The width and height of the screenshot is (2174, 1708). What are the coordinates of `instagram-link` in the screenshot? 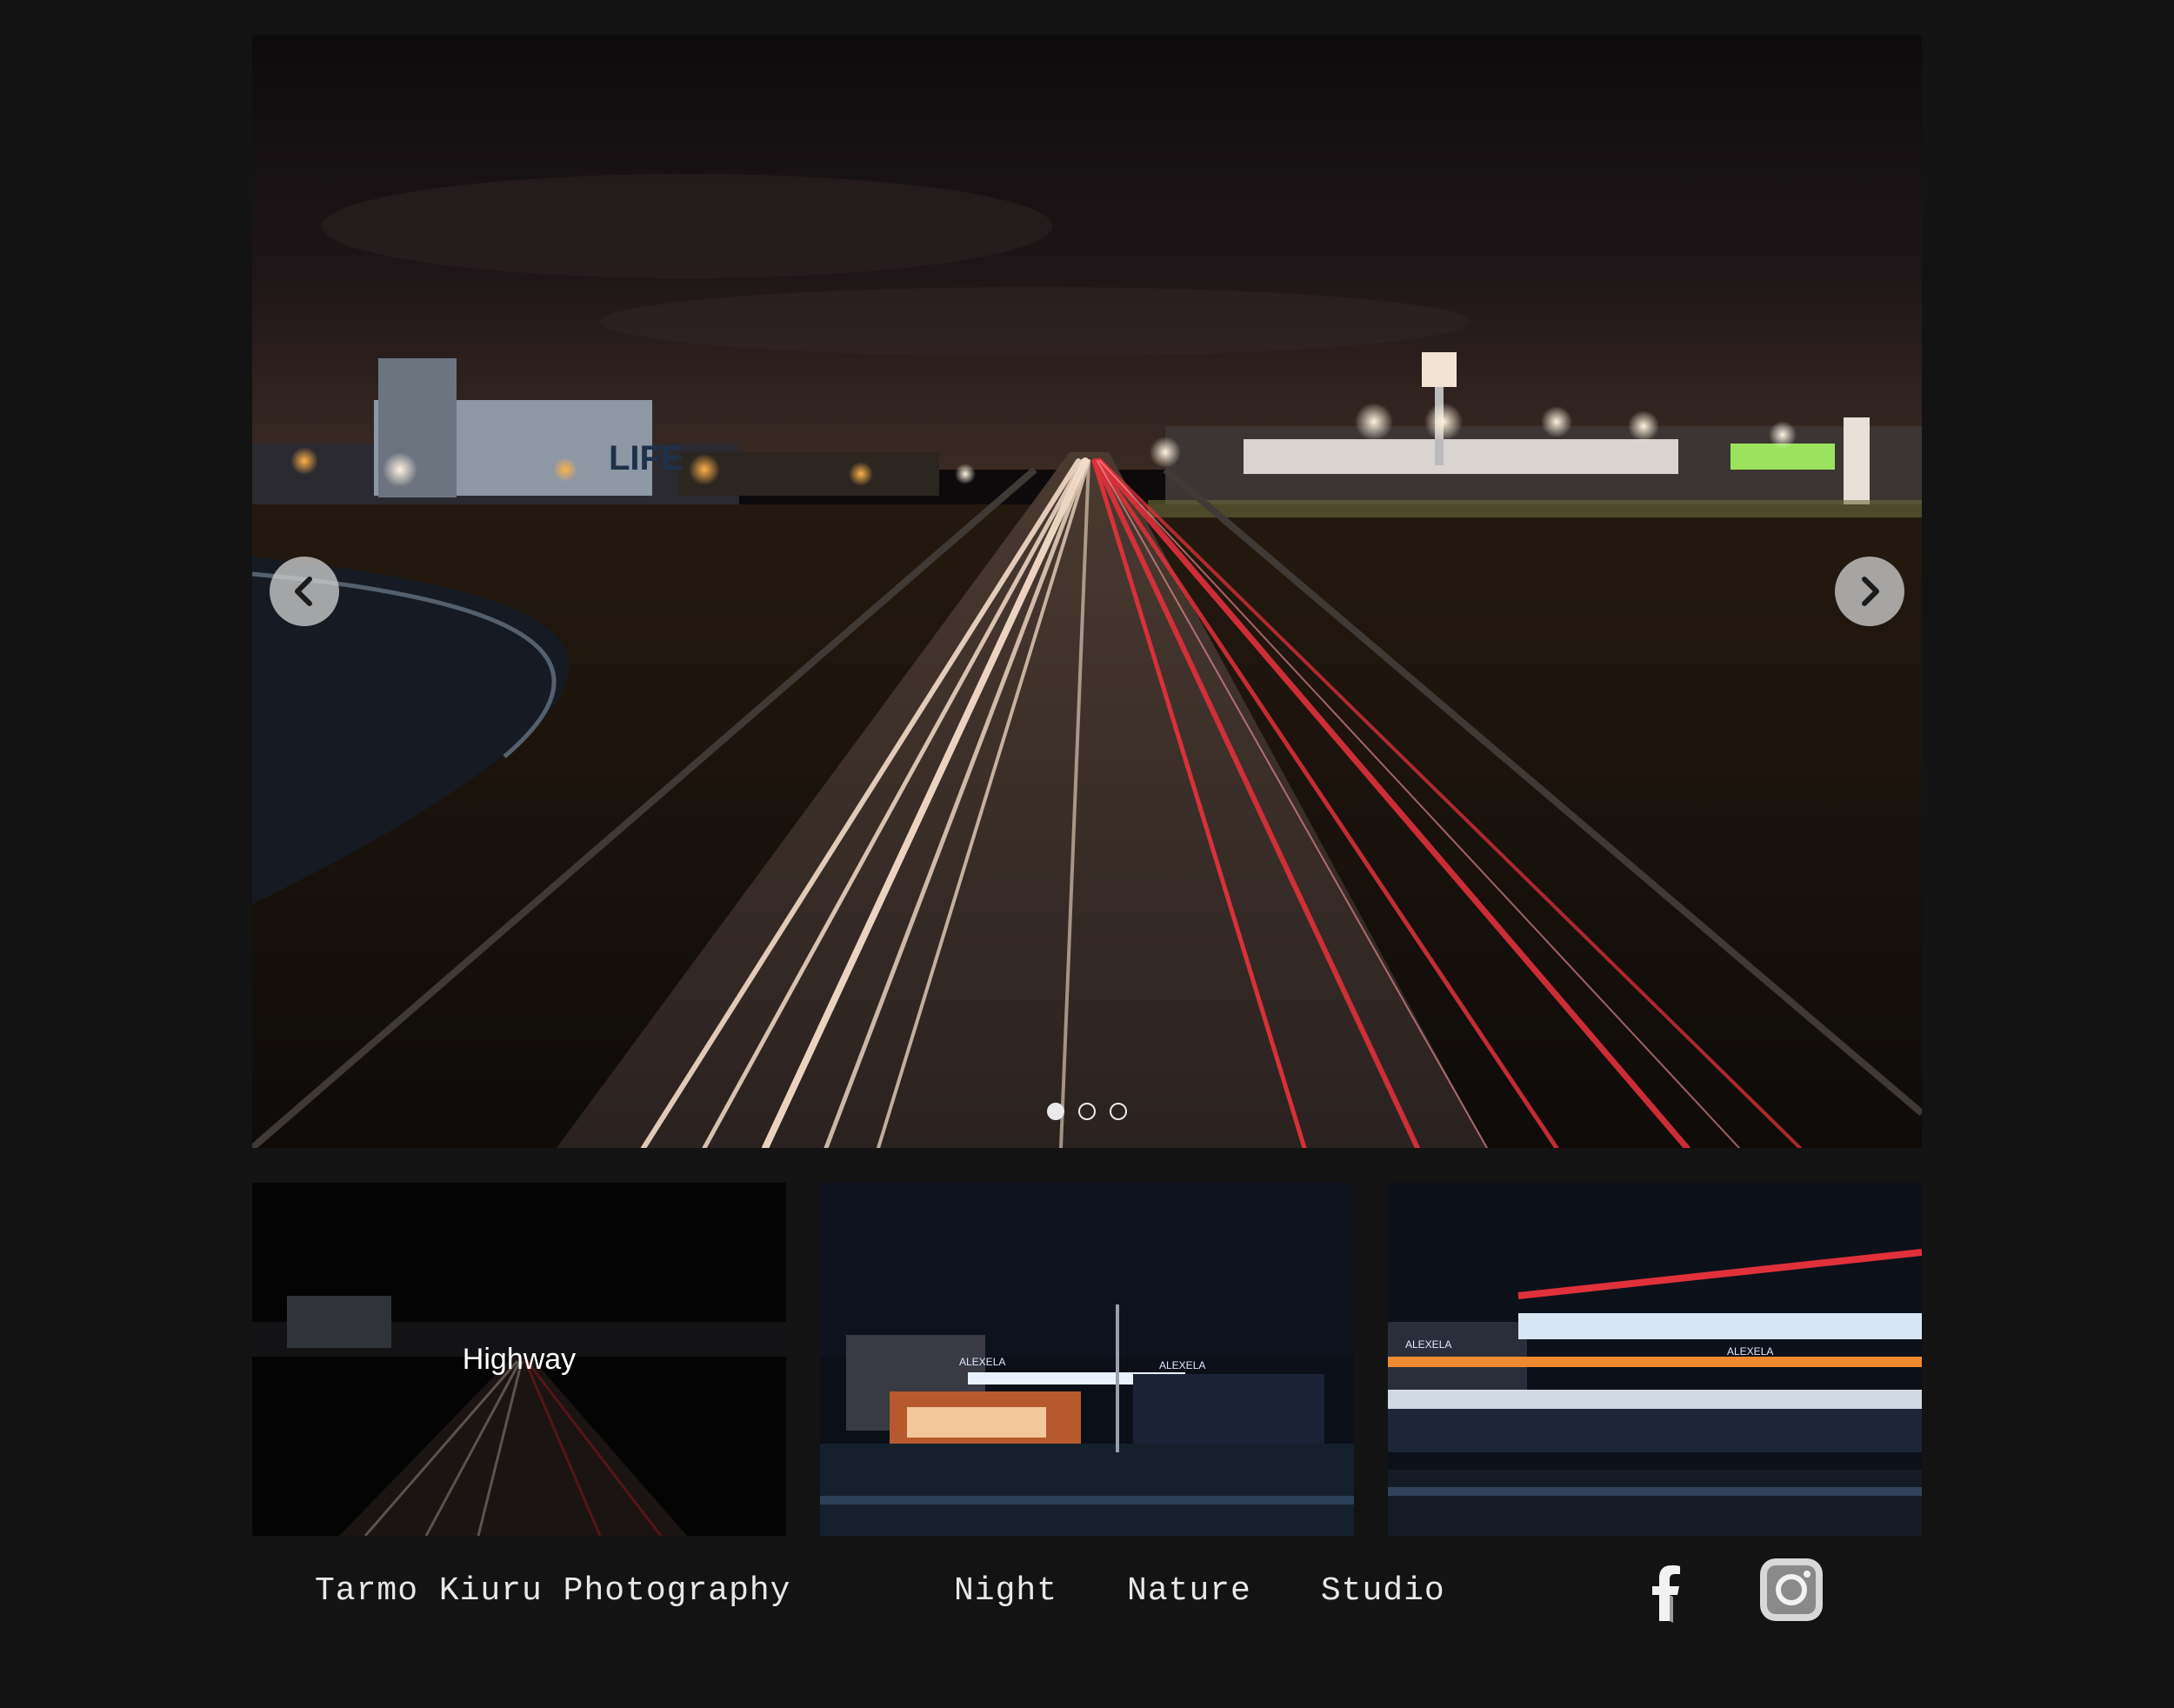 It's located at (1792, 1589).